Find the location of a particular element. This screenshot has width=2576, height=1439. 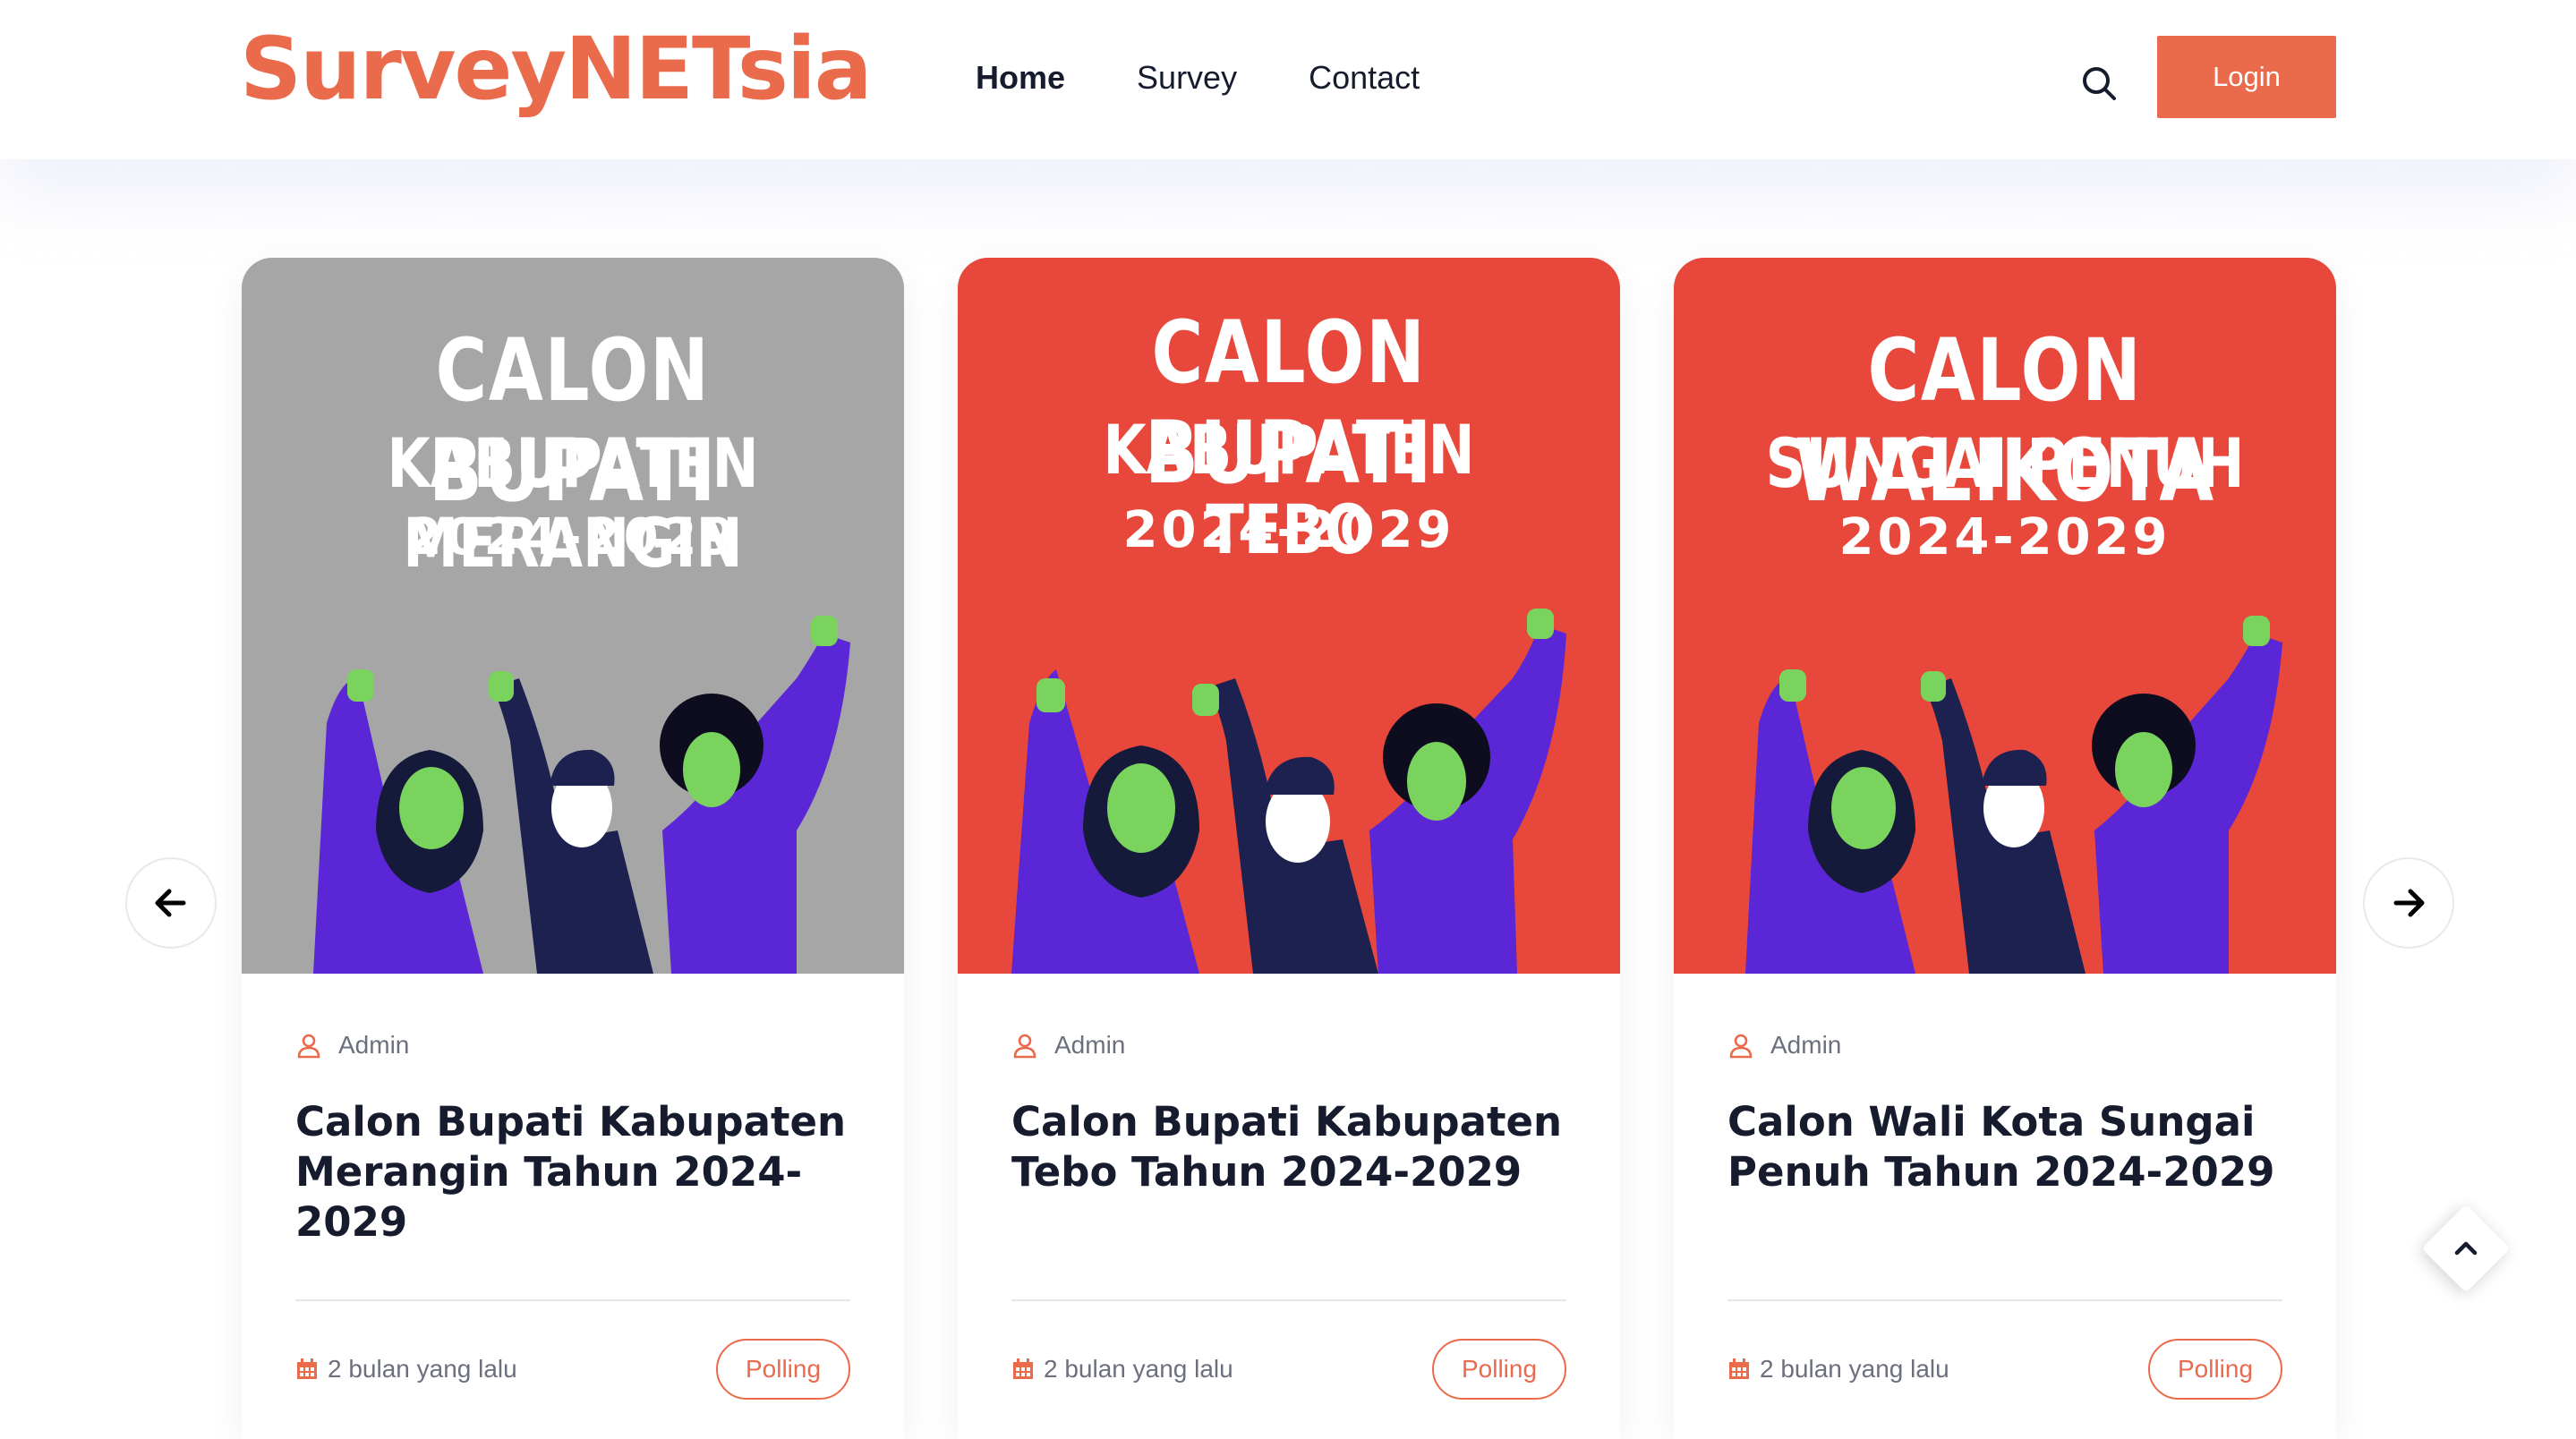

main-nav: Home Survey Contact is located at coordinates (1233, 77).